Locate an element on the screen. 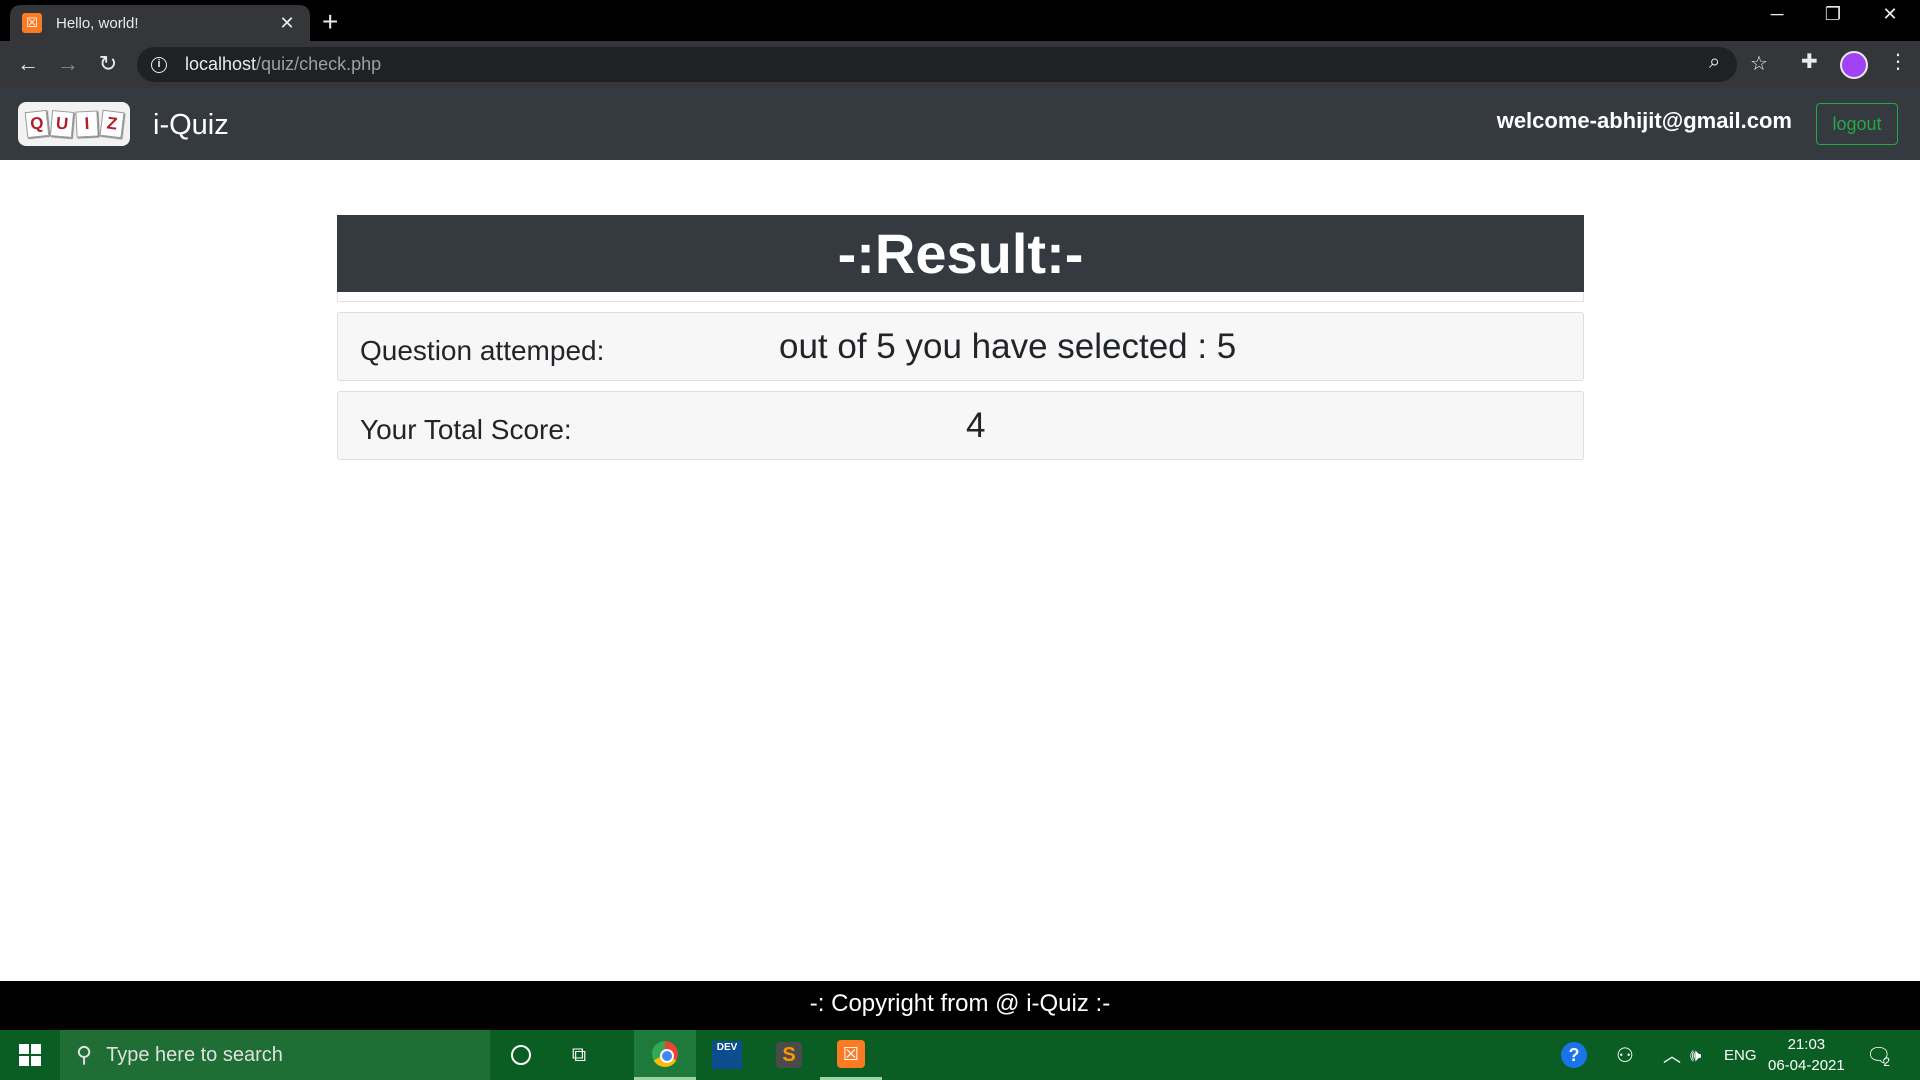 The height and width of the screenshot is (1080, 1920). quiz-logo: Q U I Z is located at coordinates (74, 124).